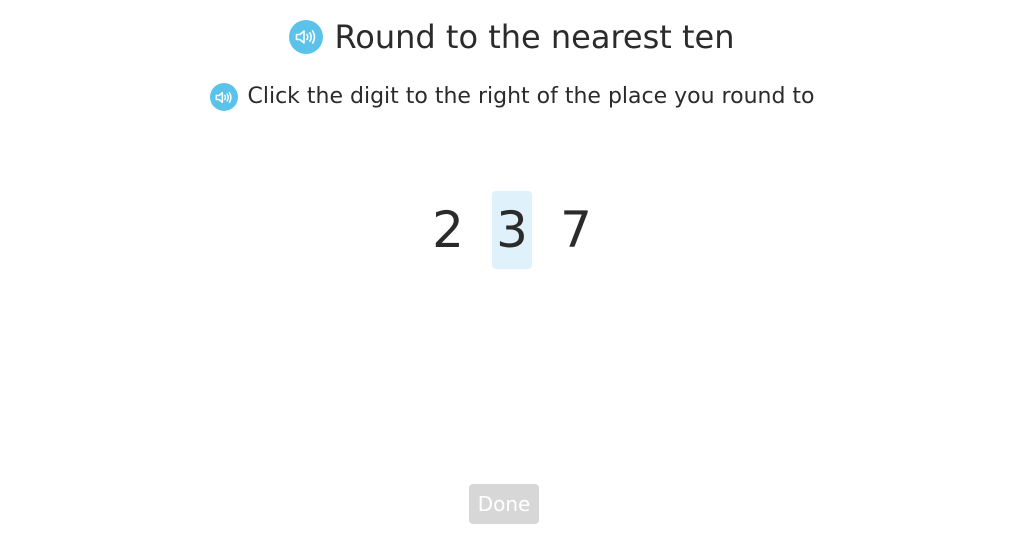 The height and width of the screenshot is (560, 1024). What do you see at coordinates (448, 230) in the screenshot?
I see `digit-hundreds: 2` at bounding box center [448, 230].